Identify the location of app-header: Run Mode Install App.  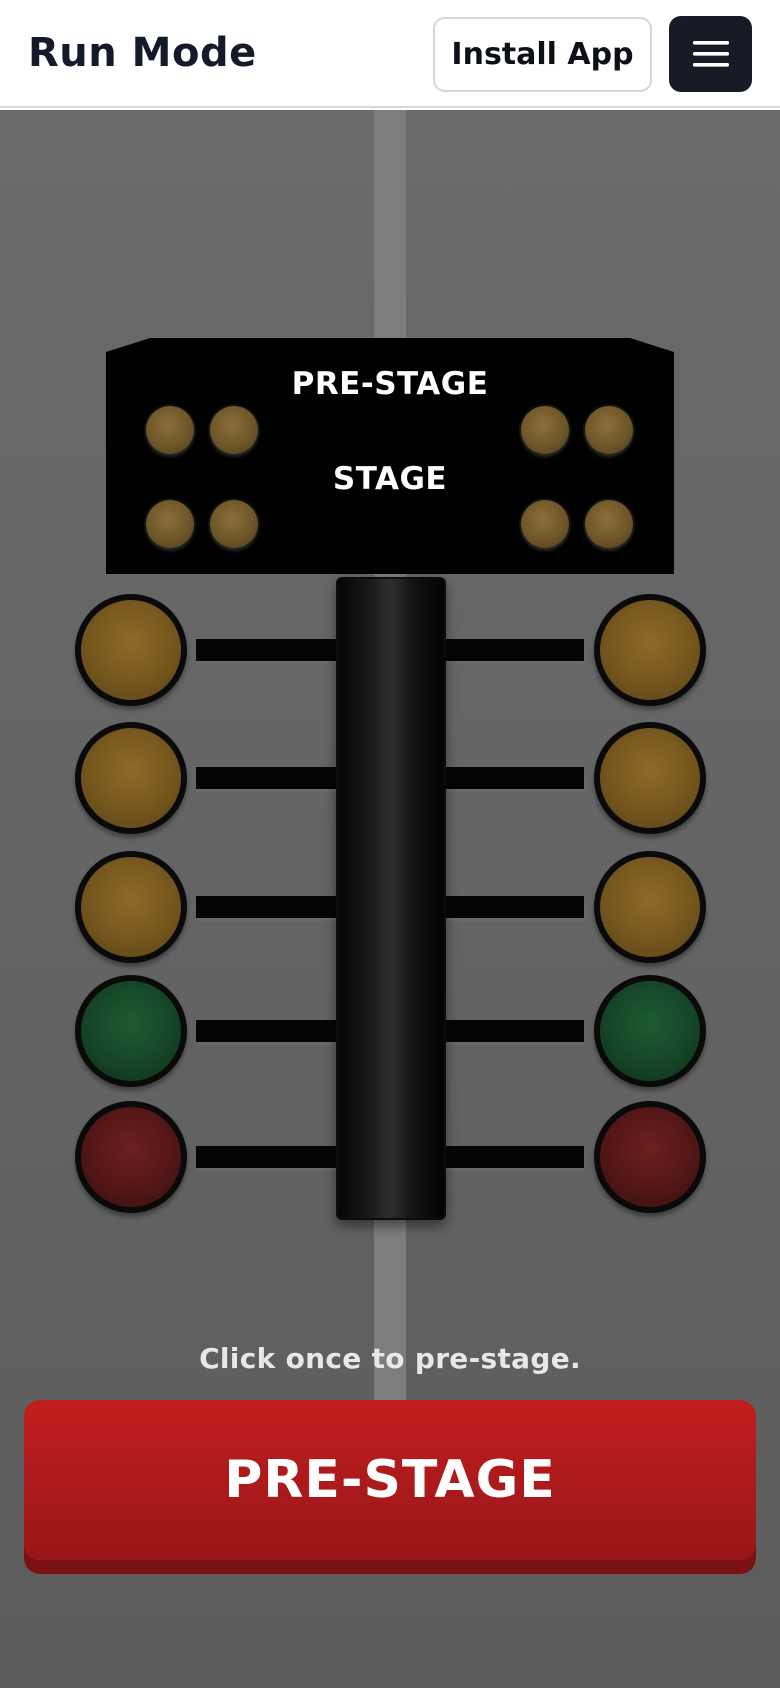
(390, 54).